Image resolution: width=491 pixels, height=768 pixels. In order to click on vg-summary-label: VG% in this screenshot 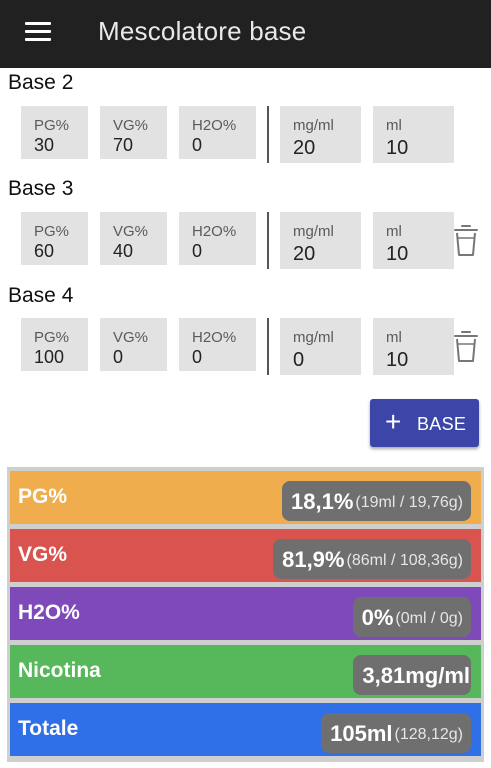, I will do `click(43, 554)`.